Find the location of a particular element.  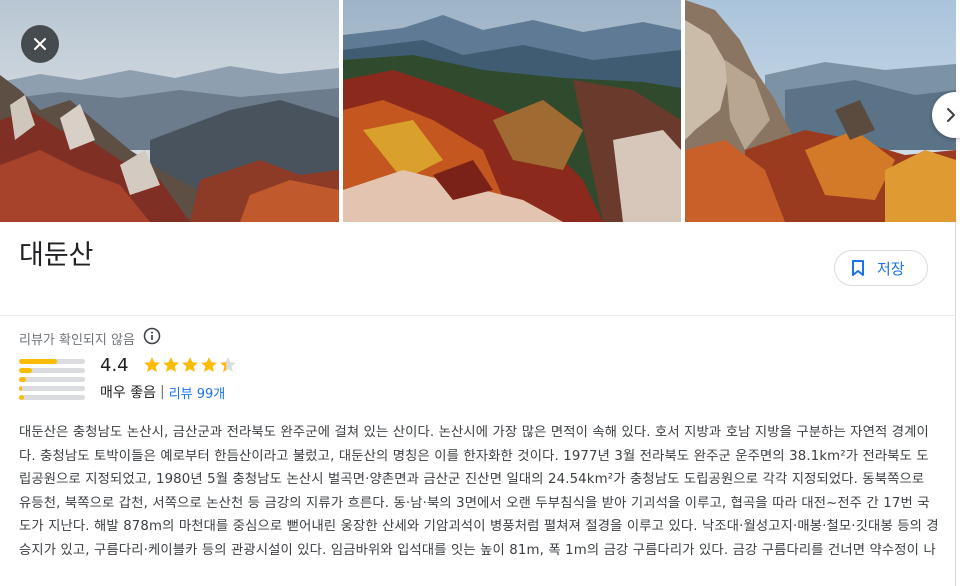

reviews-link: 리뷰 99개 is located at coordinates (197, 392).